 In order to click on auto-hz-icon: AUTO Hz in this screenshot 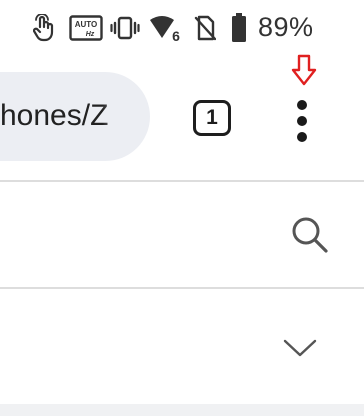, I will do `click(86, 28)`.